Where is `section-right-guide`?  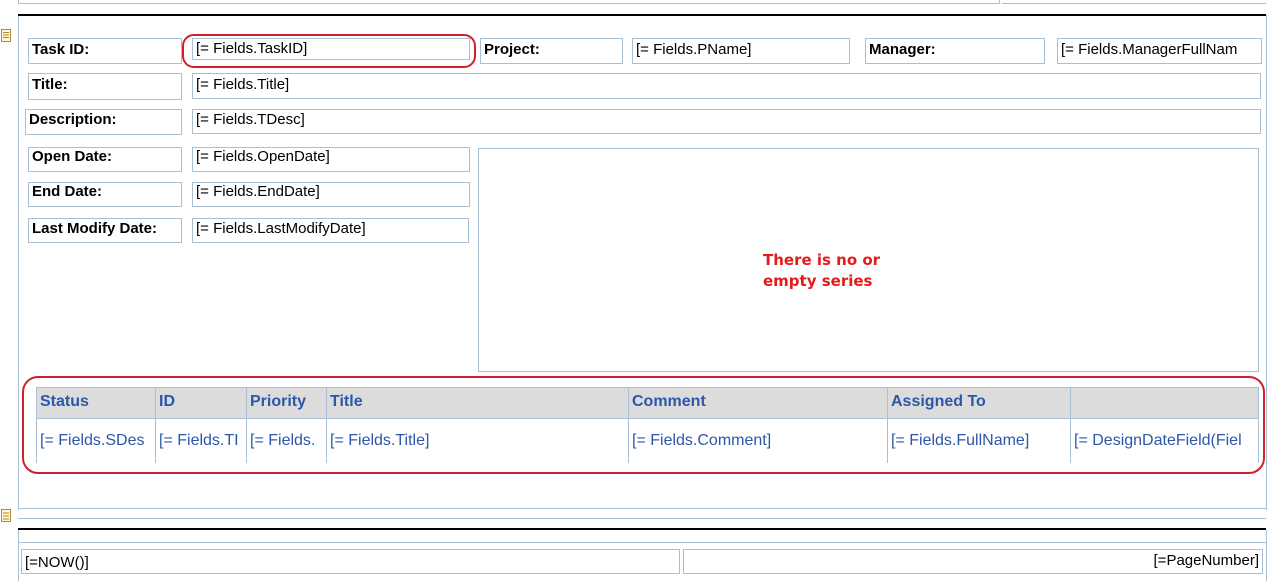 section-right-guide is located at coordinates (1266, 262).